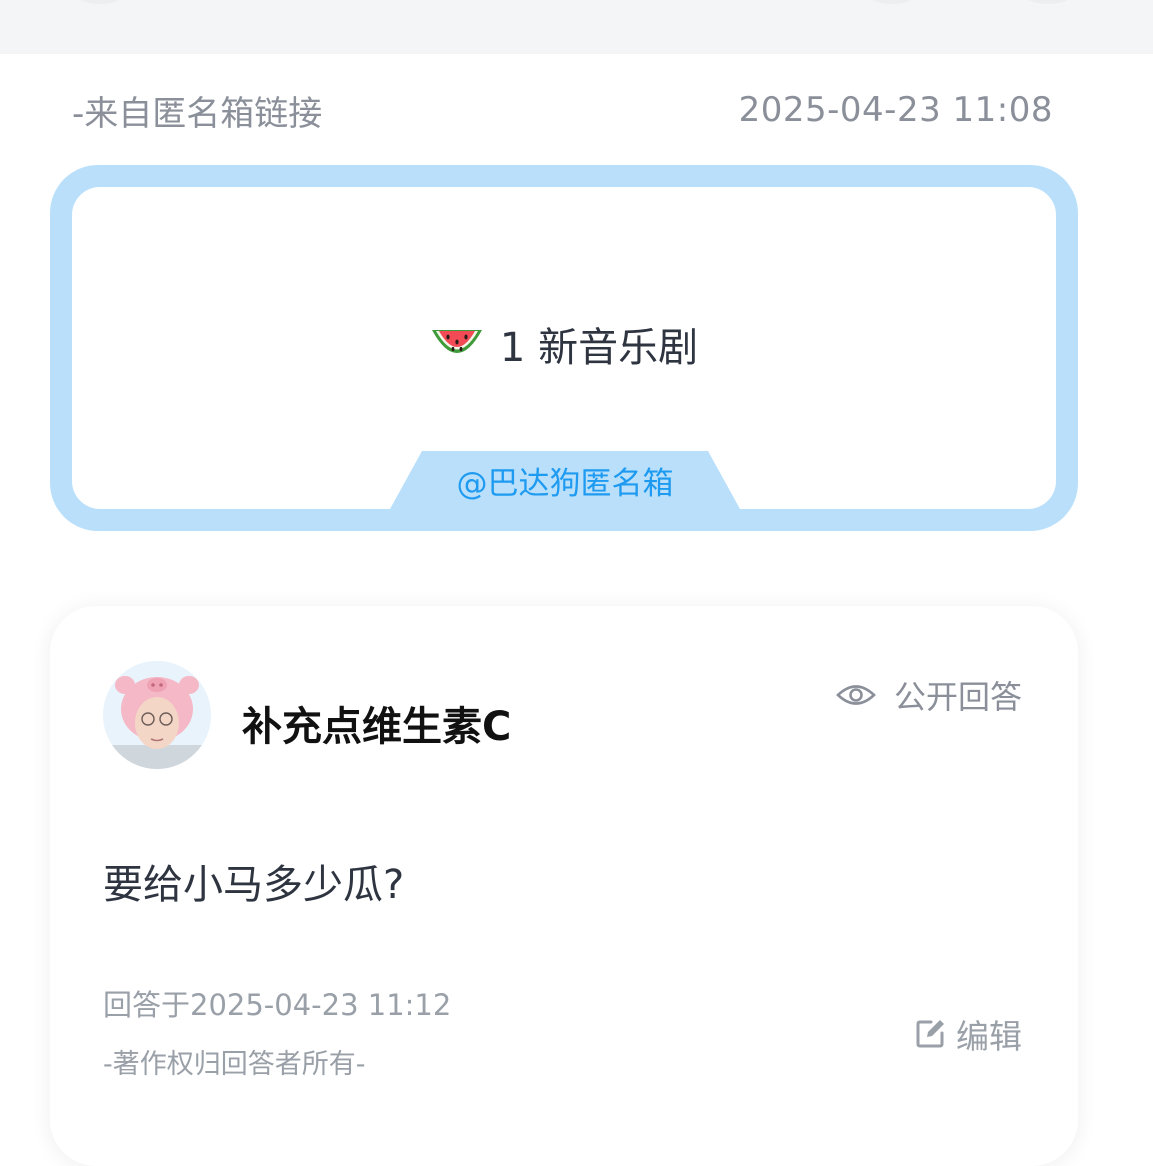 The width and height of the screenshot is (1153, 1166). I want to click on edit-button: 编辑, so click(968, 1034).